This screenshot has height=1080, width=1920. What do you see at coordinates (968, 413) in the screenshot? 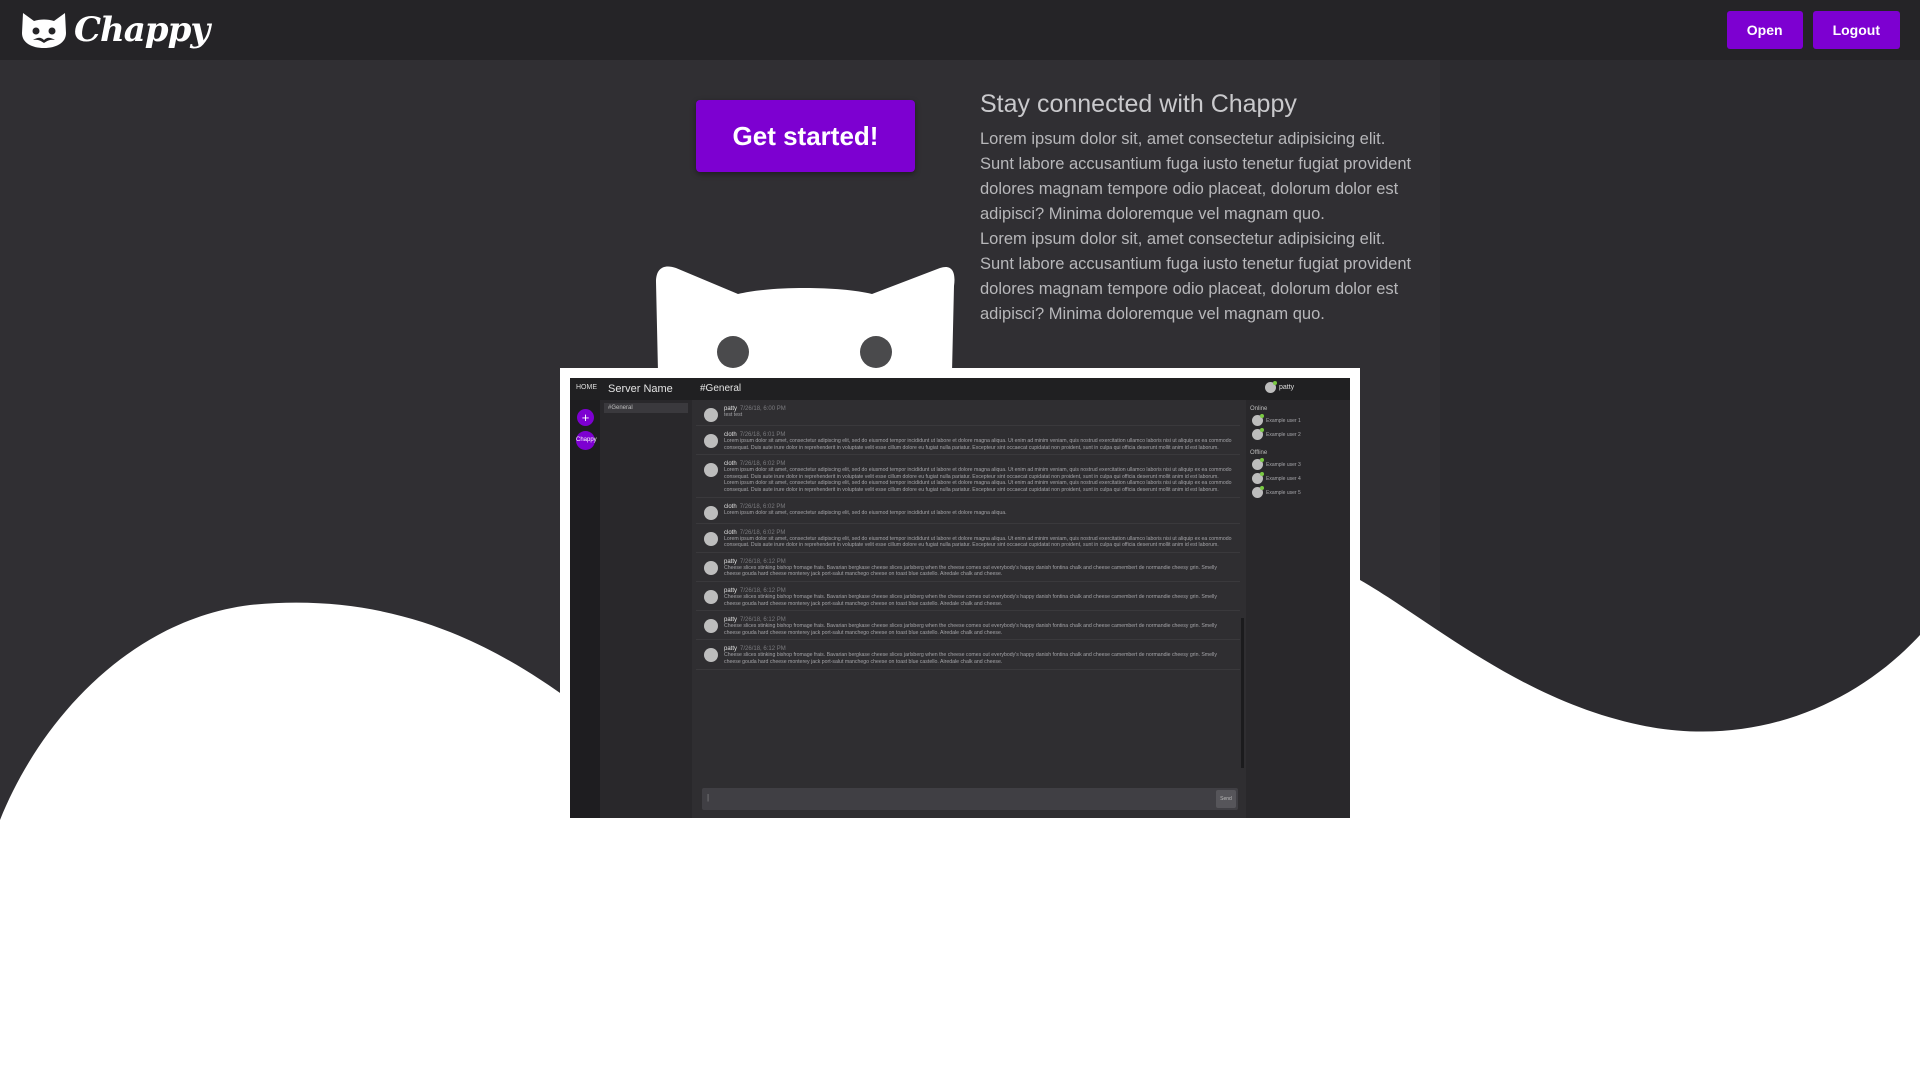
I see `message-item: patty 7/26/18, 6:00 PM test test` at bounding box center [968, 413].